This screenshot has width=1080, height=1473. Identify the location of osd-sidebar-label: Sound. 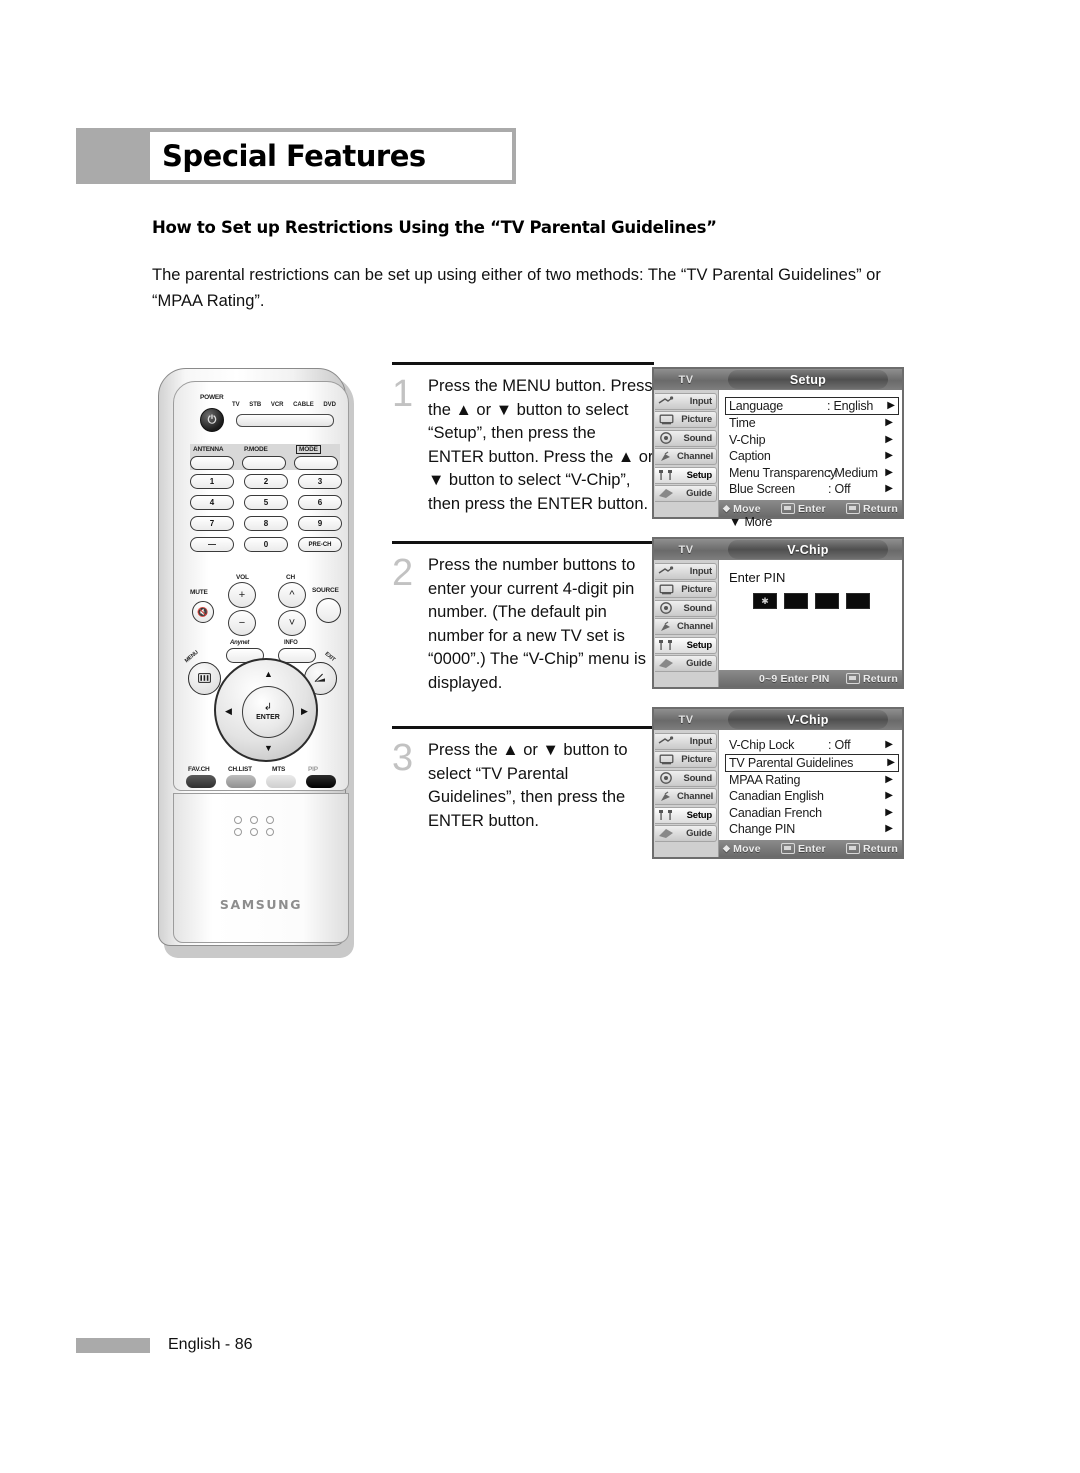
(697, 778).